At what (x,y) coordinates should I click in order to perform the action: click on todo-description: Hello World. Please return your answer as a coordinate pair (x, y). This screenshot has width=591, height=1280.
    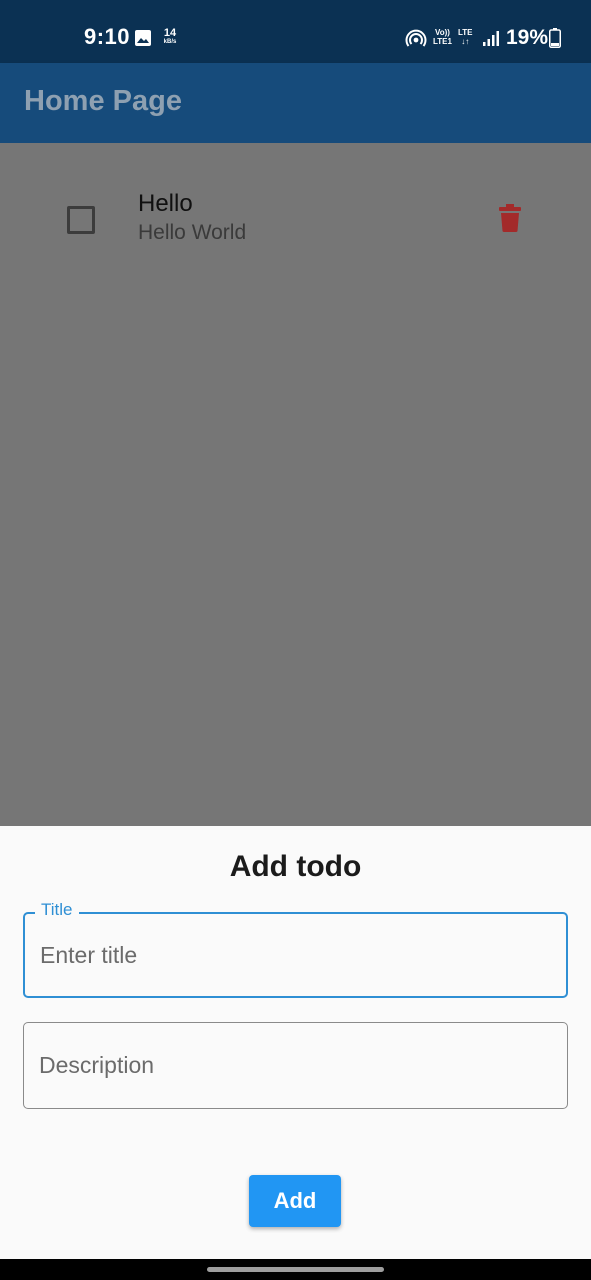
    Looking at the image, I should click on (192, 232).